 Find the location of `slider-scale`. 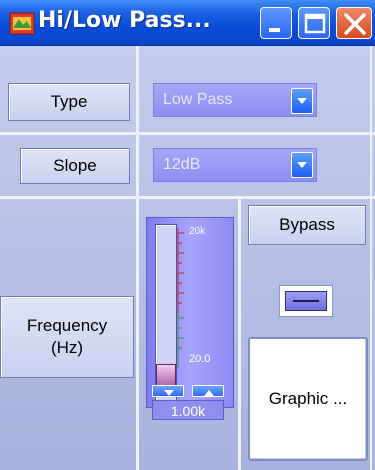

slider-scale is located at coordinates (180, 298).